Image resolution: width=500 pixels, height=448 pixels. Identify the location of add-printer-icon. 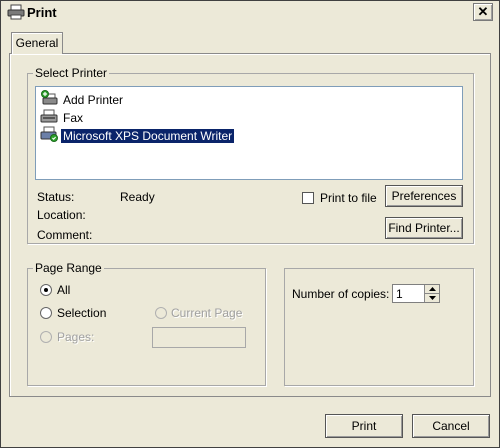
(49, 99).